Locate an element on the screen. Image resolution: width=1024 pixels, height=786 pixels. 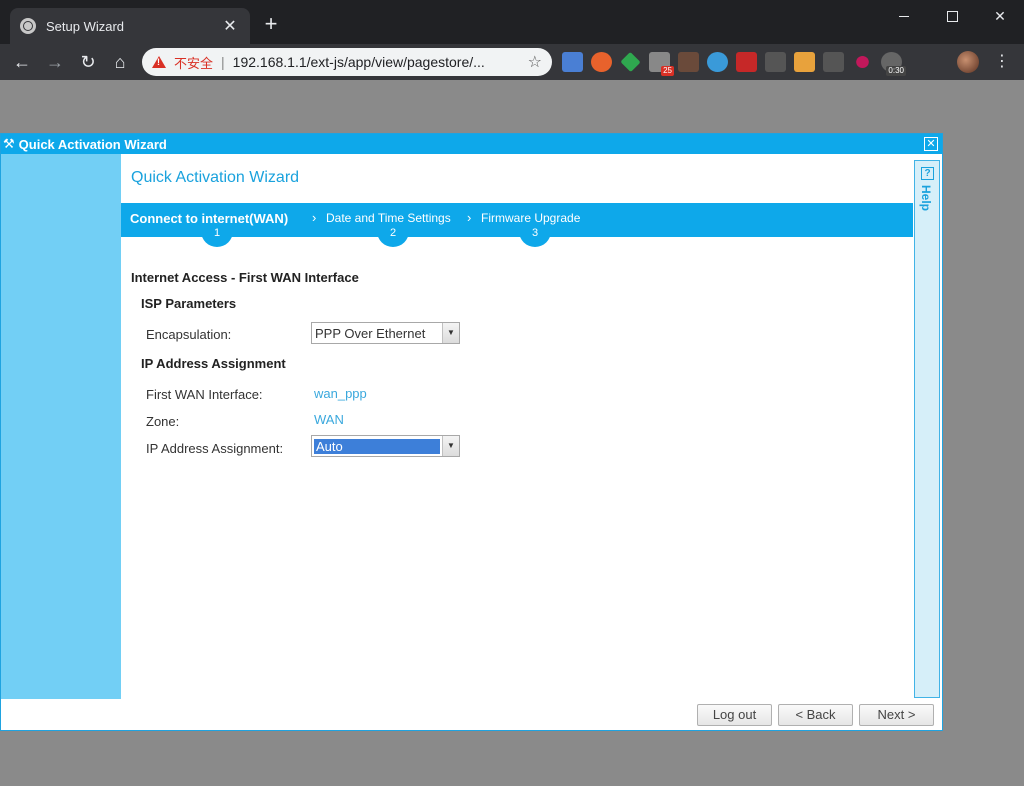
maximize-button is located at coordinates (952, 16).